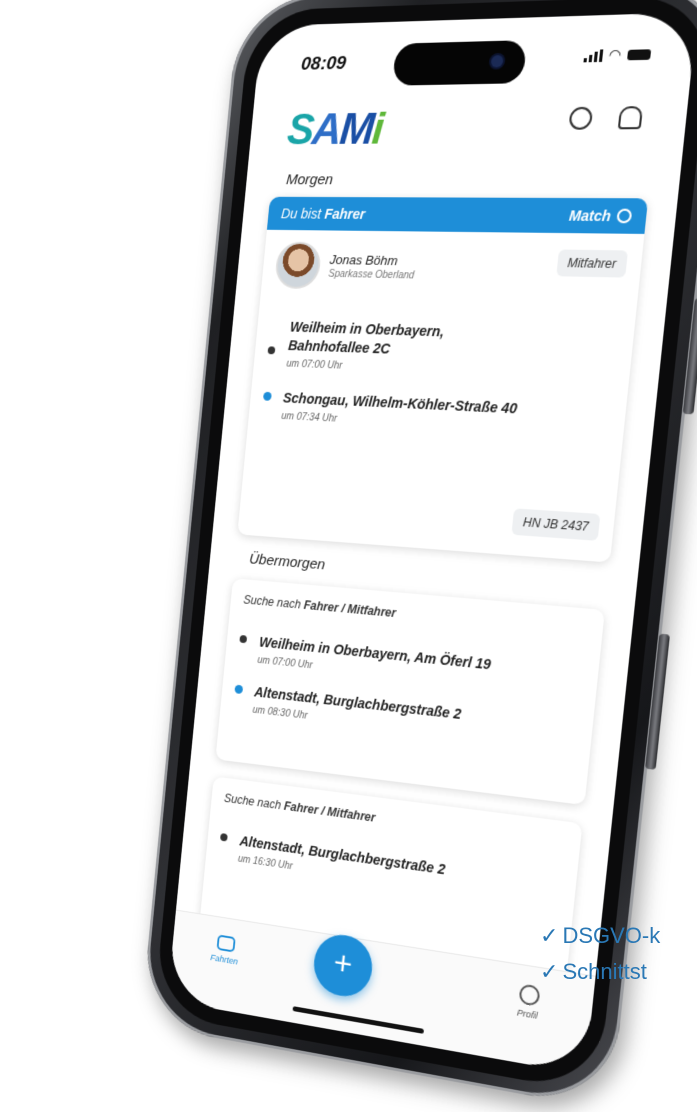  Describe the element at coordinates (611, 935) in the screenshot. I see `feature-text: DSGVO-k` at that location.